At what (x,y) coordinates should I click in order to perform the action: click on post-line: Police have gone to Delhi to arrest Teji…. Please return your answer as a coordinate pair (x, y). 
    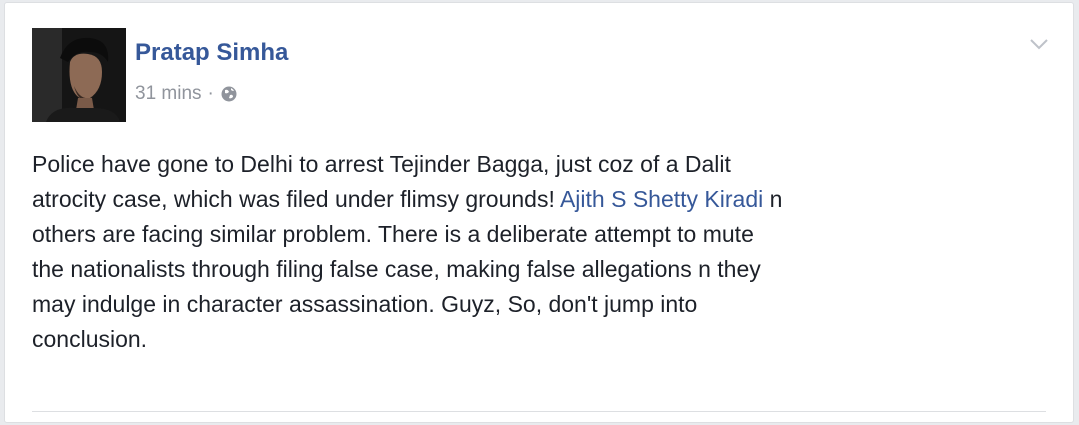
    Looking at the image, I should click on (381, 164).